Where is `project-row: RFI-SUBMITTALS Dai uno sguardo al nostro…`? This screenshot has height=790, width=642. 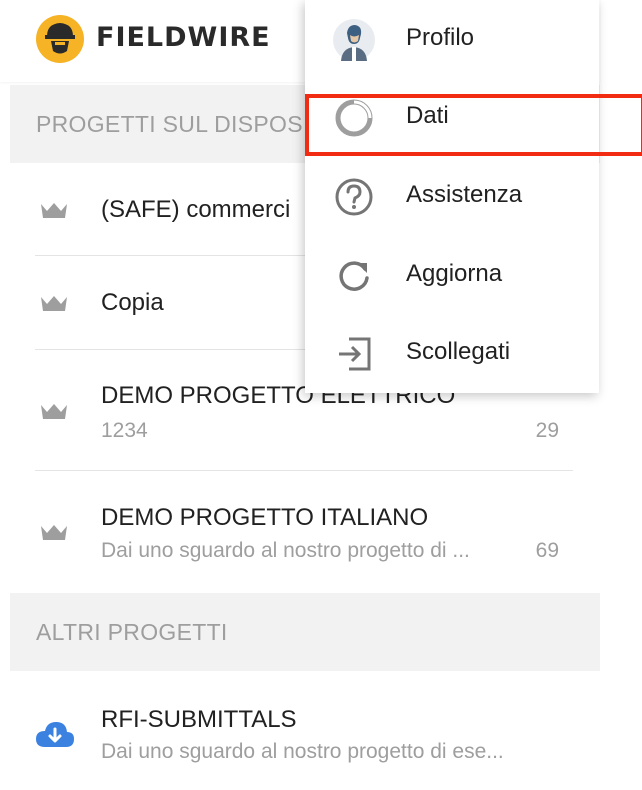 project-row: RFI-SUBMITTALS Dai uno sguardo al nostro… is located at coordinates (304, 731).